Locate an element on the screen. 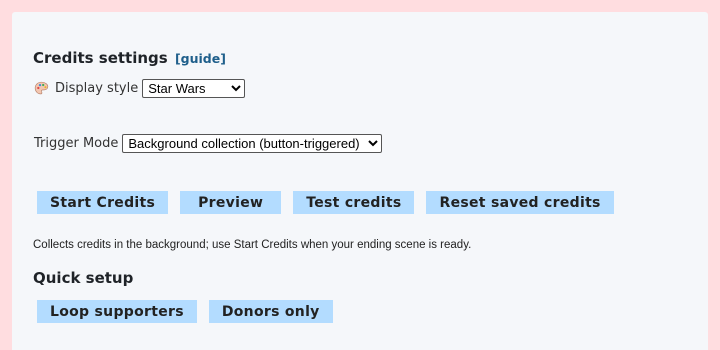 The width and height of the screenshot is (720, 350). trigger-mode-select: Background collection (button-triggered) is located at coordinates (252, 143).